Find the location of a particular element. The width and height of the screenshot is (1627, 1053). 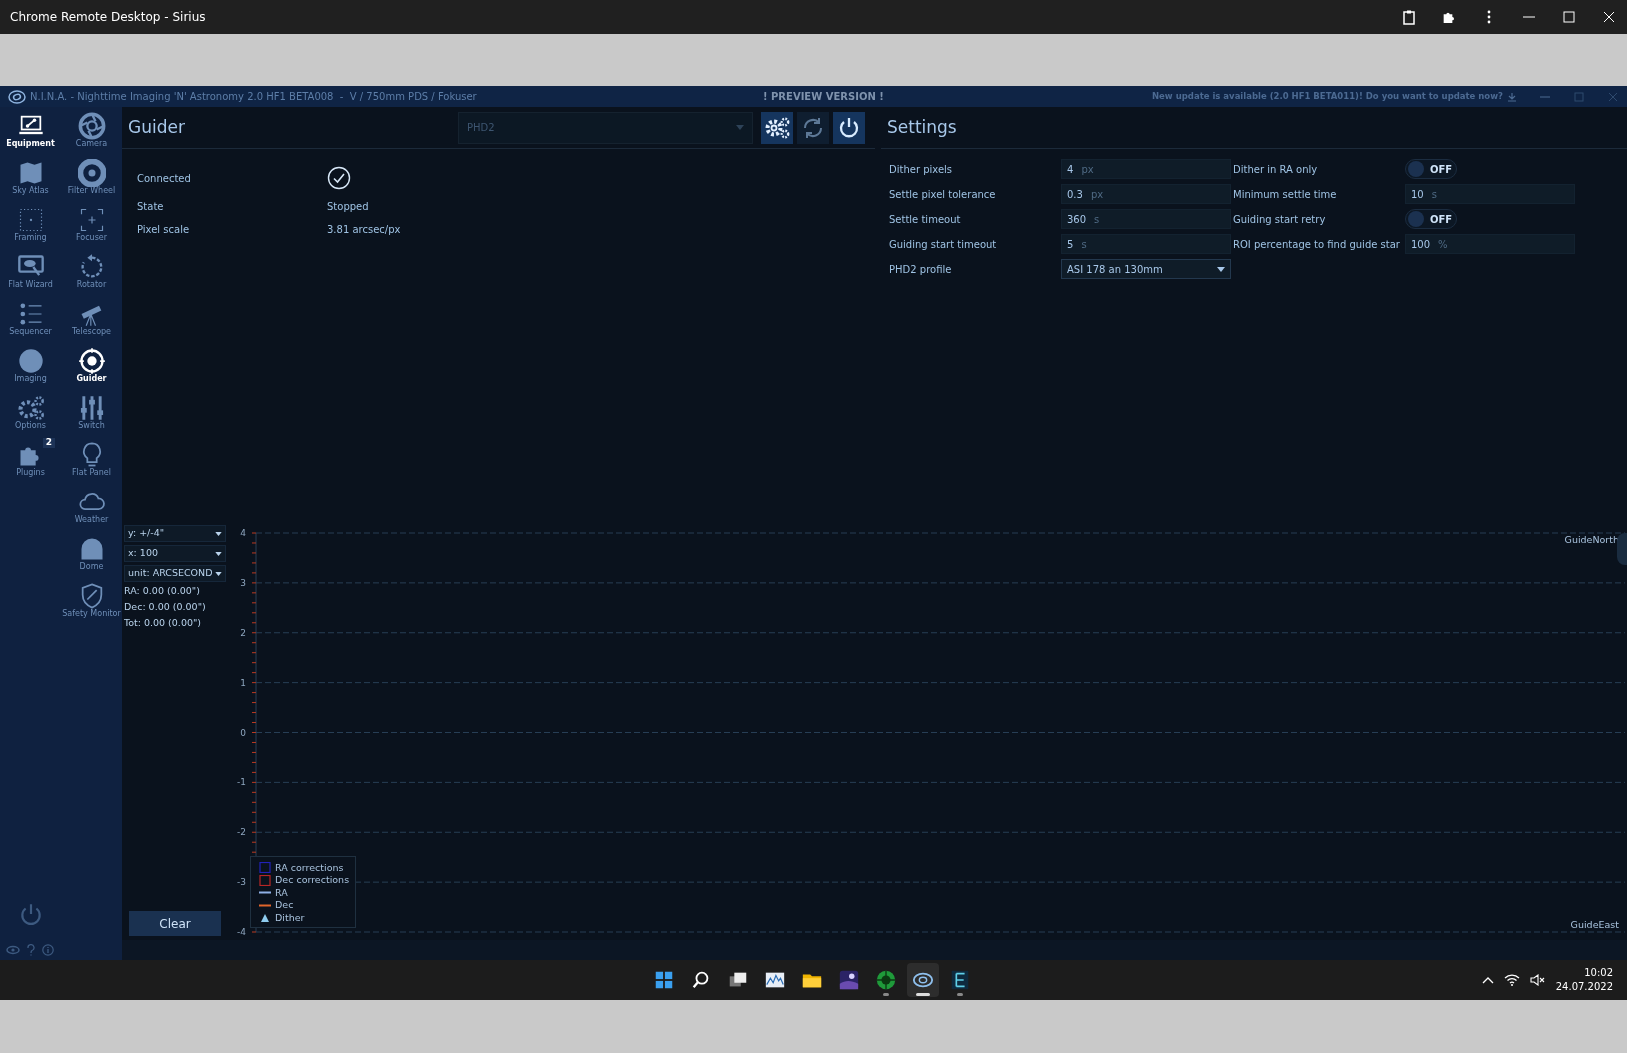

sidebar-item: Sky Atlas is located at coordinates (30, 177).